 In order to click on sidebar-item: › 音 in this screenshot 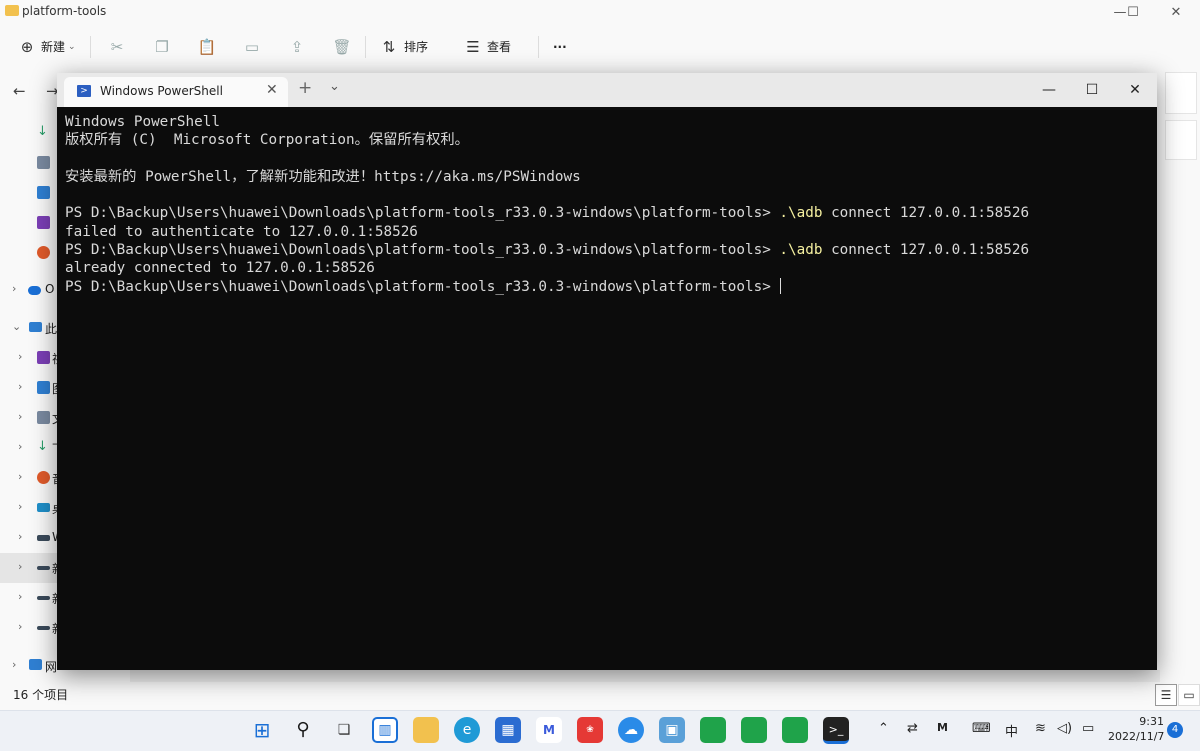, I will do `click(32, 478)`.